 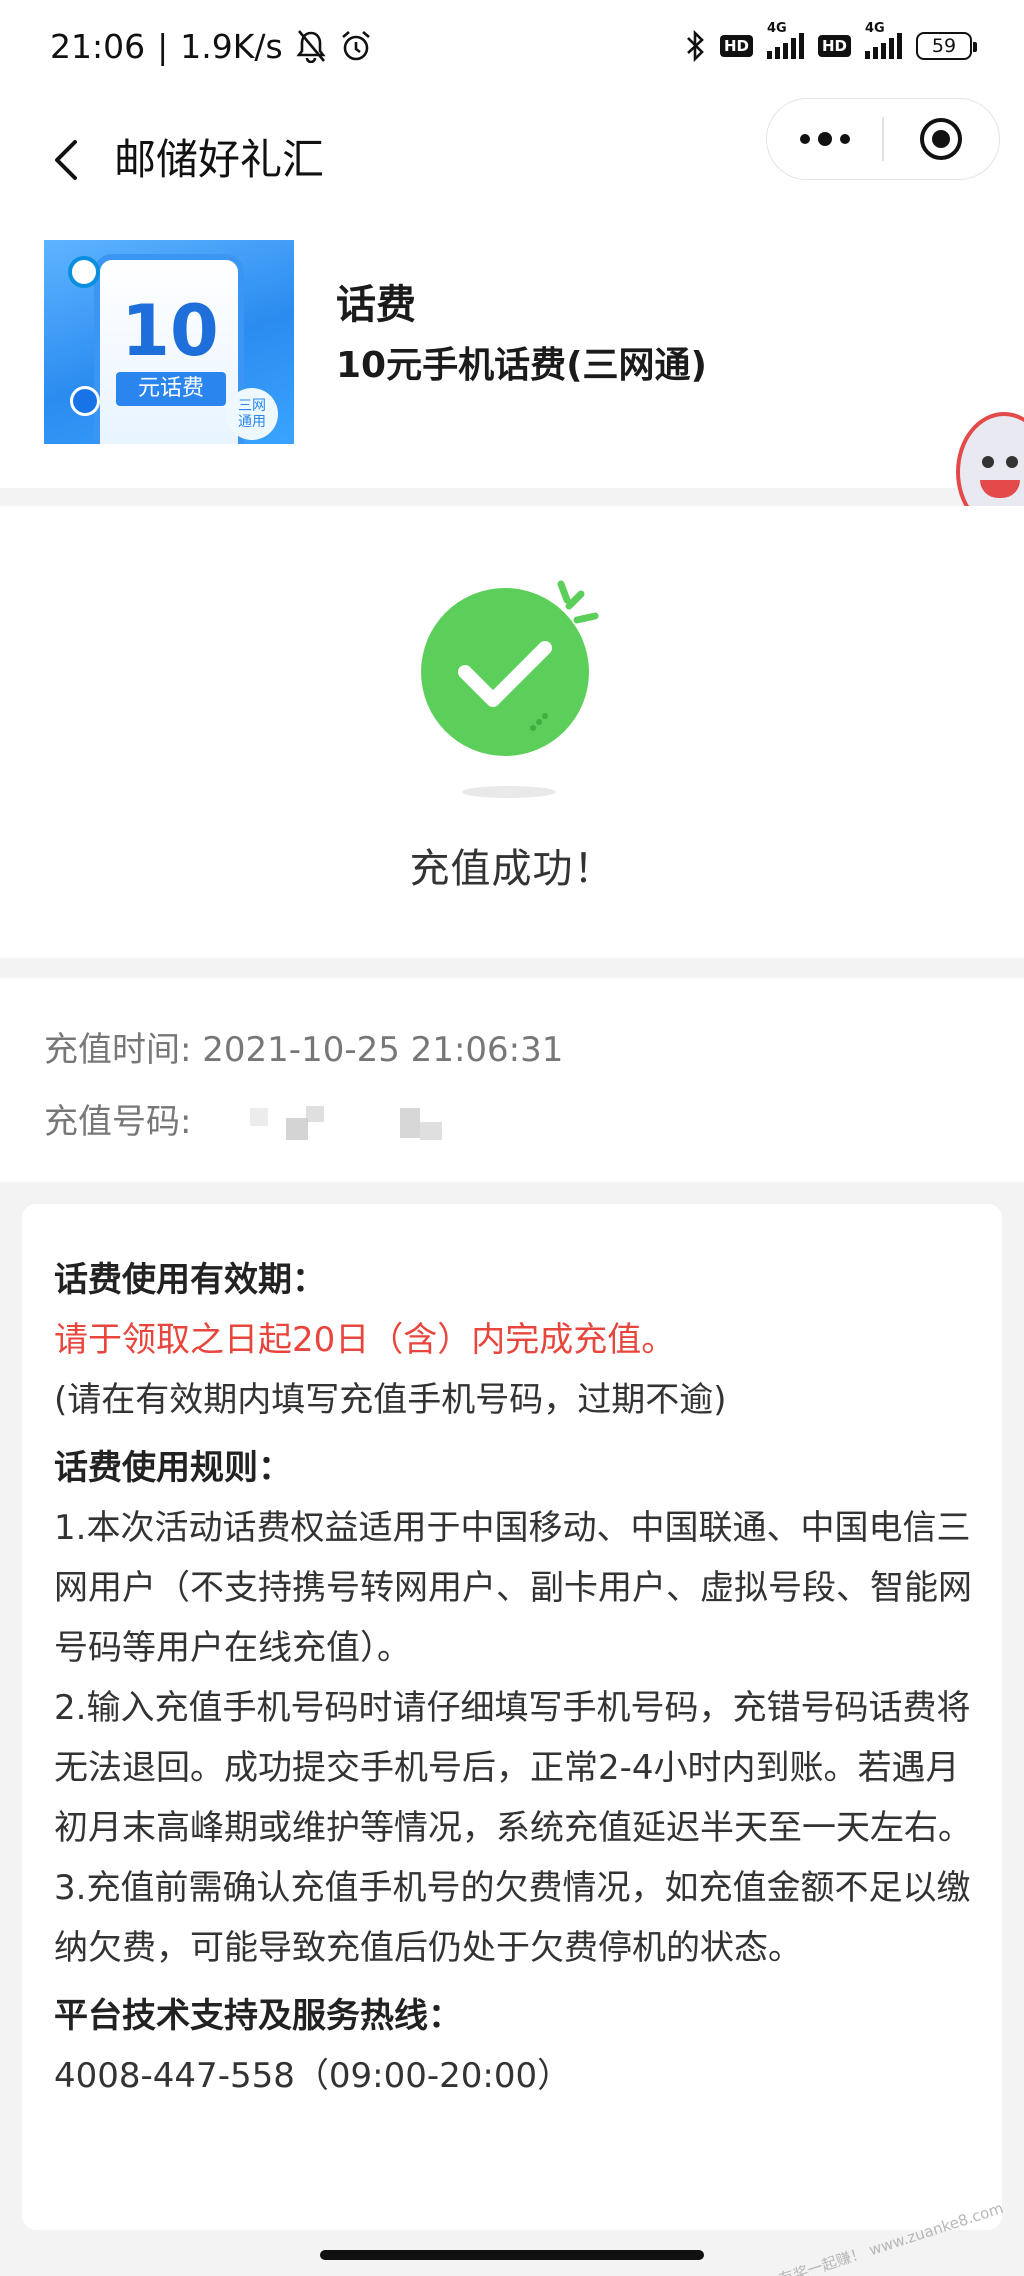 I want to click on status-time: 21:06, so click(x=98, y=46).